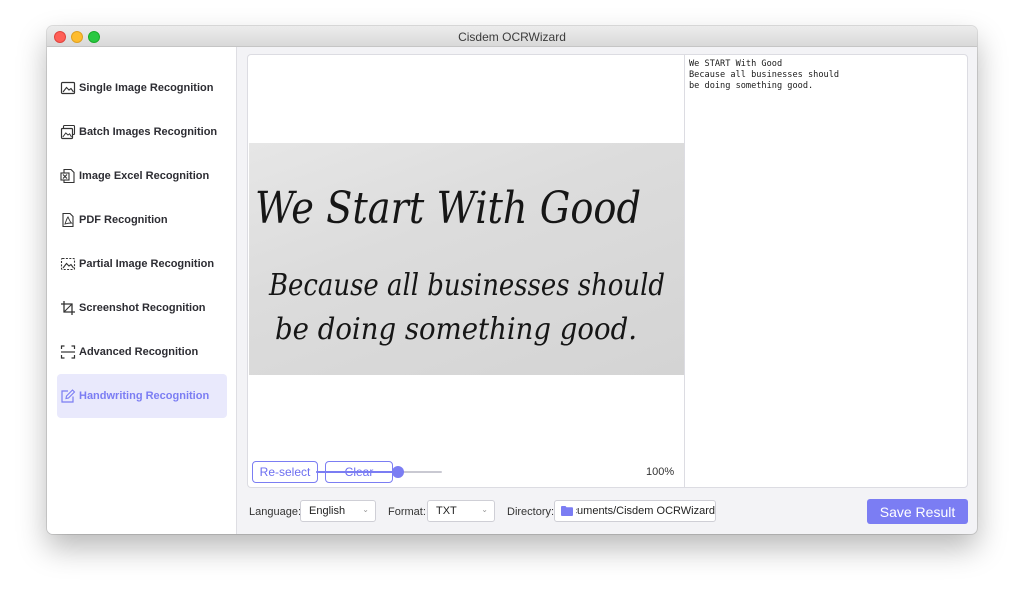  I want to click on title-bar: Cisdem OCRWizard, so click(512, 36).